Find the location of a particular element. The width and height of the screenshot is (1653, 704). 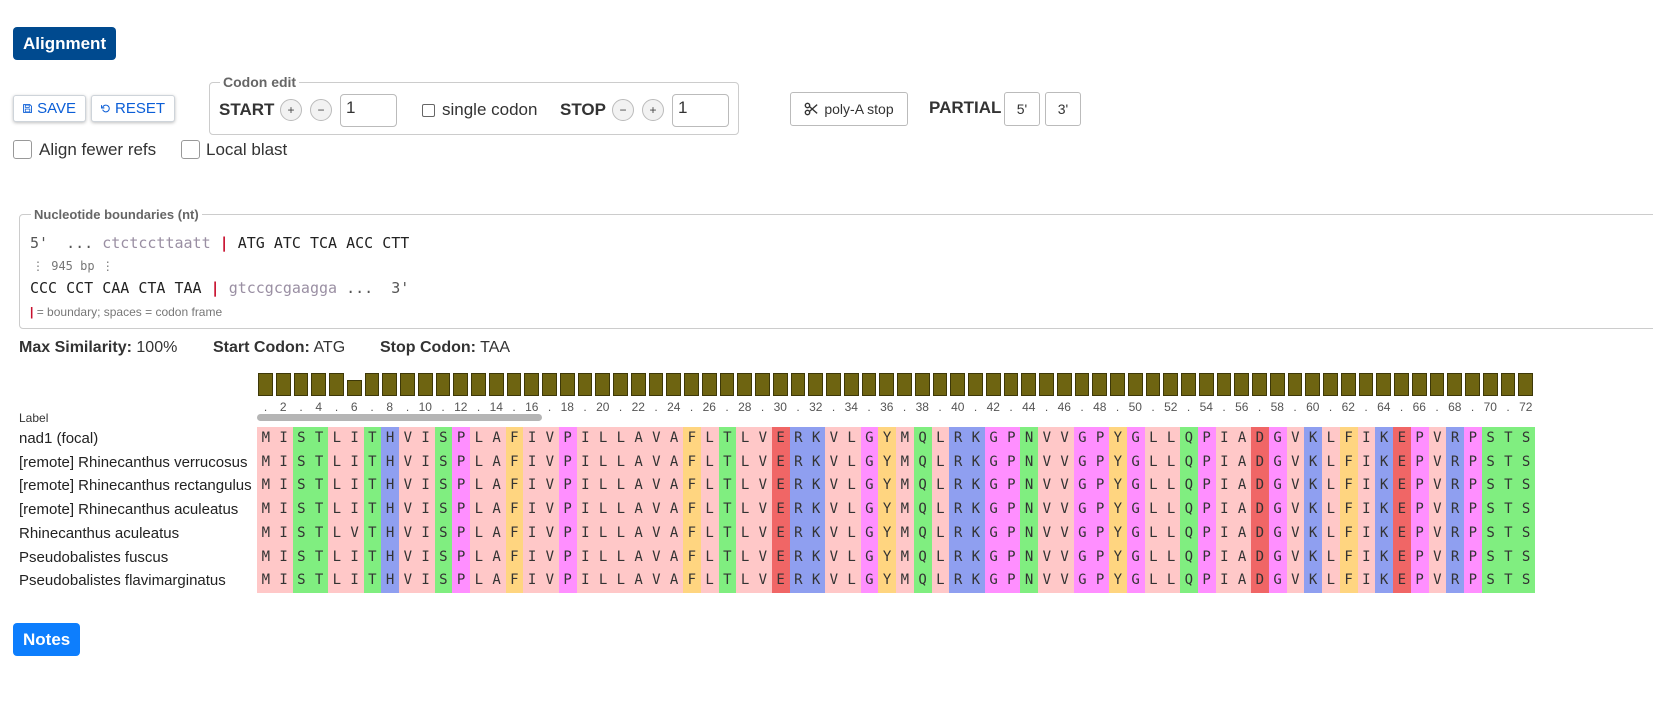

residue-cell: Q is located at coordinates (1189, 439).